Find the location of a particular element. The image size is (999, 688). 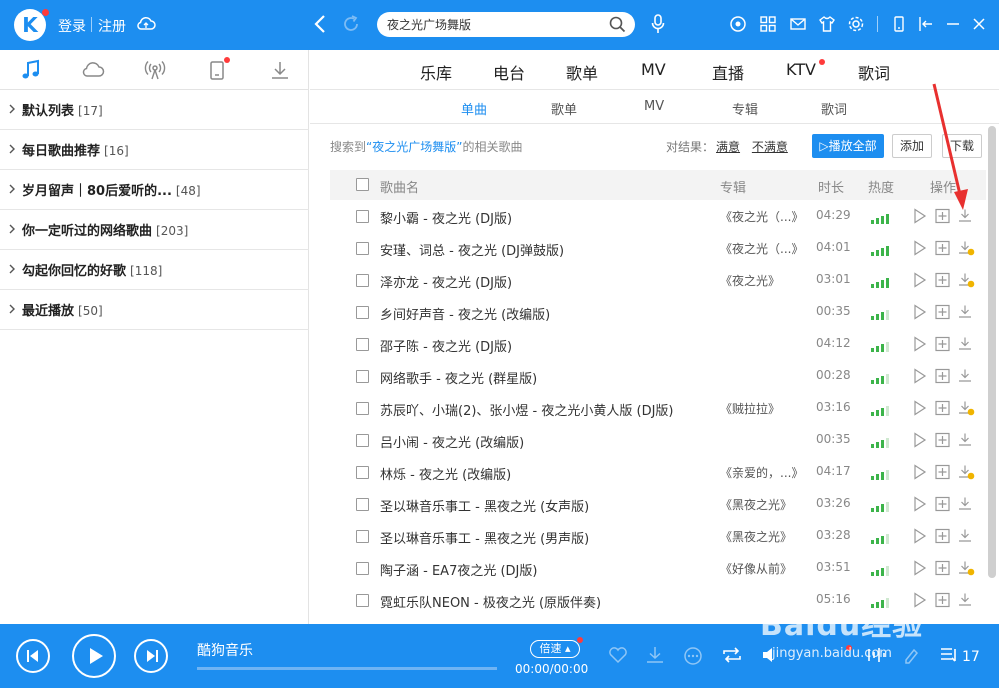

playlist-item: 你一定听过的网络歌曲 [203] is located at coordinates (154, 230).